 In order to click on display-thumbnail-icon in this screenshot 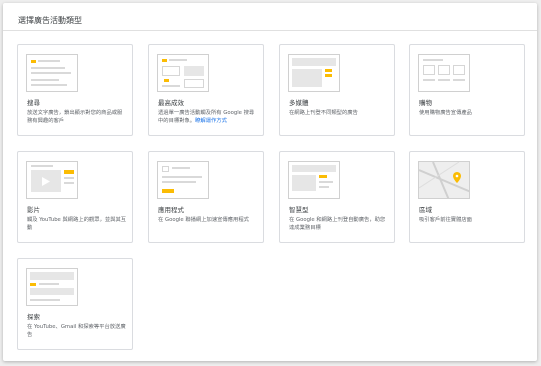, I will do `click(314, 73)`.